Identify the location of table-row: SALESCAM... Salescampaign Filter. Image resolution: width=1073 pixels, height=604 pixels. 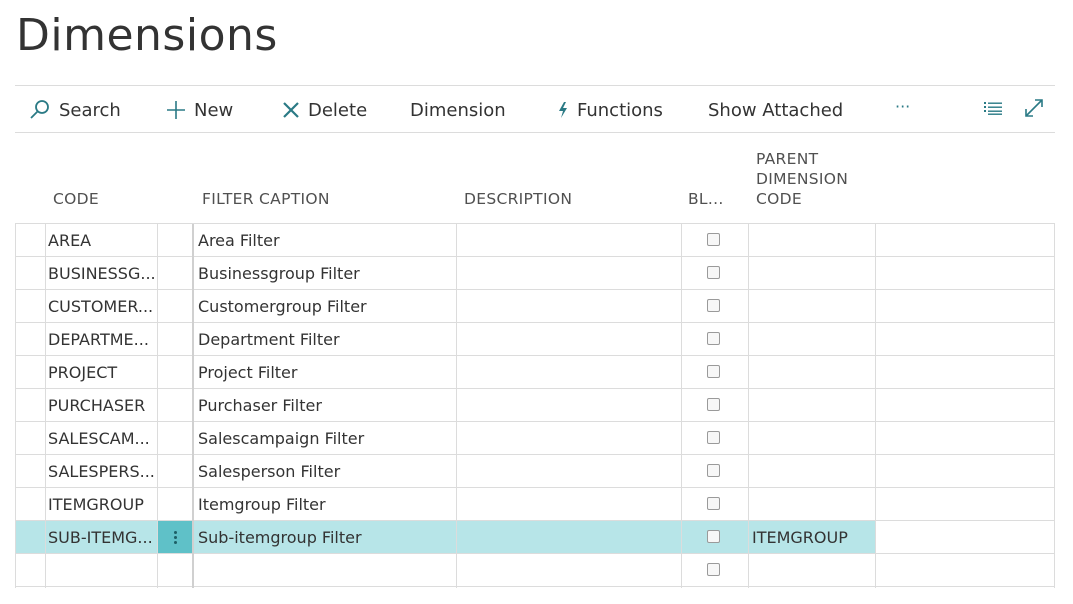
(535, 438).